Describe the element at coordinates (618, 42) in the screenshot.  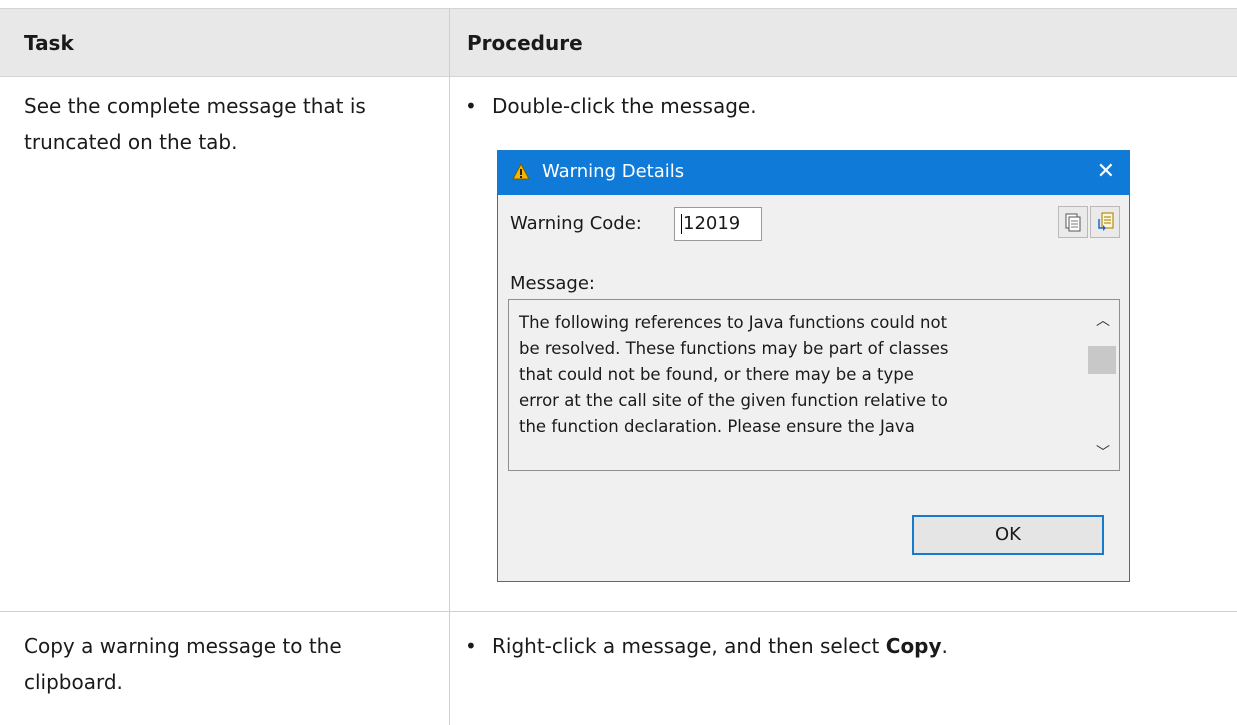
I see `table-header-row: Task Procedure` at that location.